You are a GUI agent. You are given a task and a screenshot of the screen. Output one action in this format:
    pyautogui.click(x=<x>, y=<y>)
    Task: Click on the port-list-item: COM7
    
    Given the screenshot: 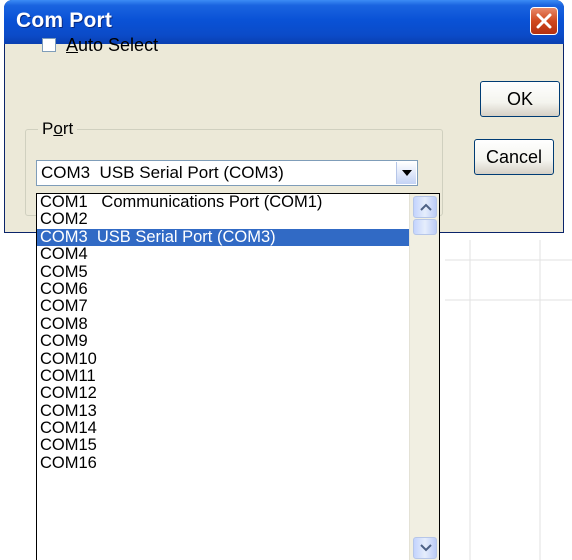 What is the action you would take?
    pyautogui.click(x=223, y=306)
    